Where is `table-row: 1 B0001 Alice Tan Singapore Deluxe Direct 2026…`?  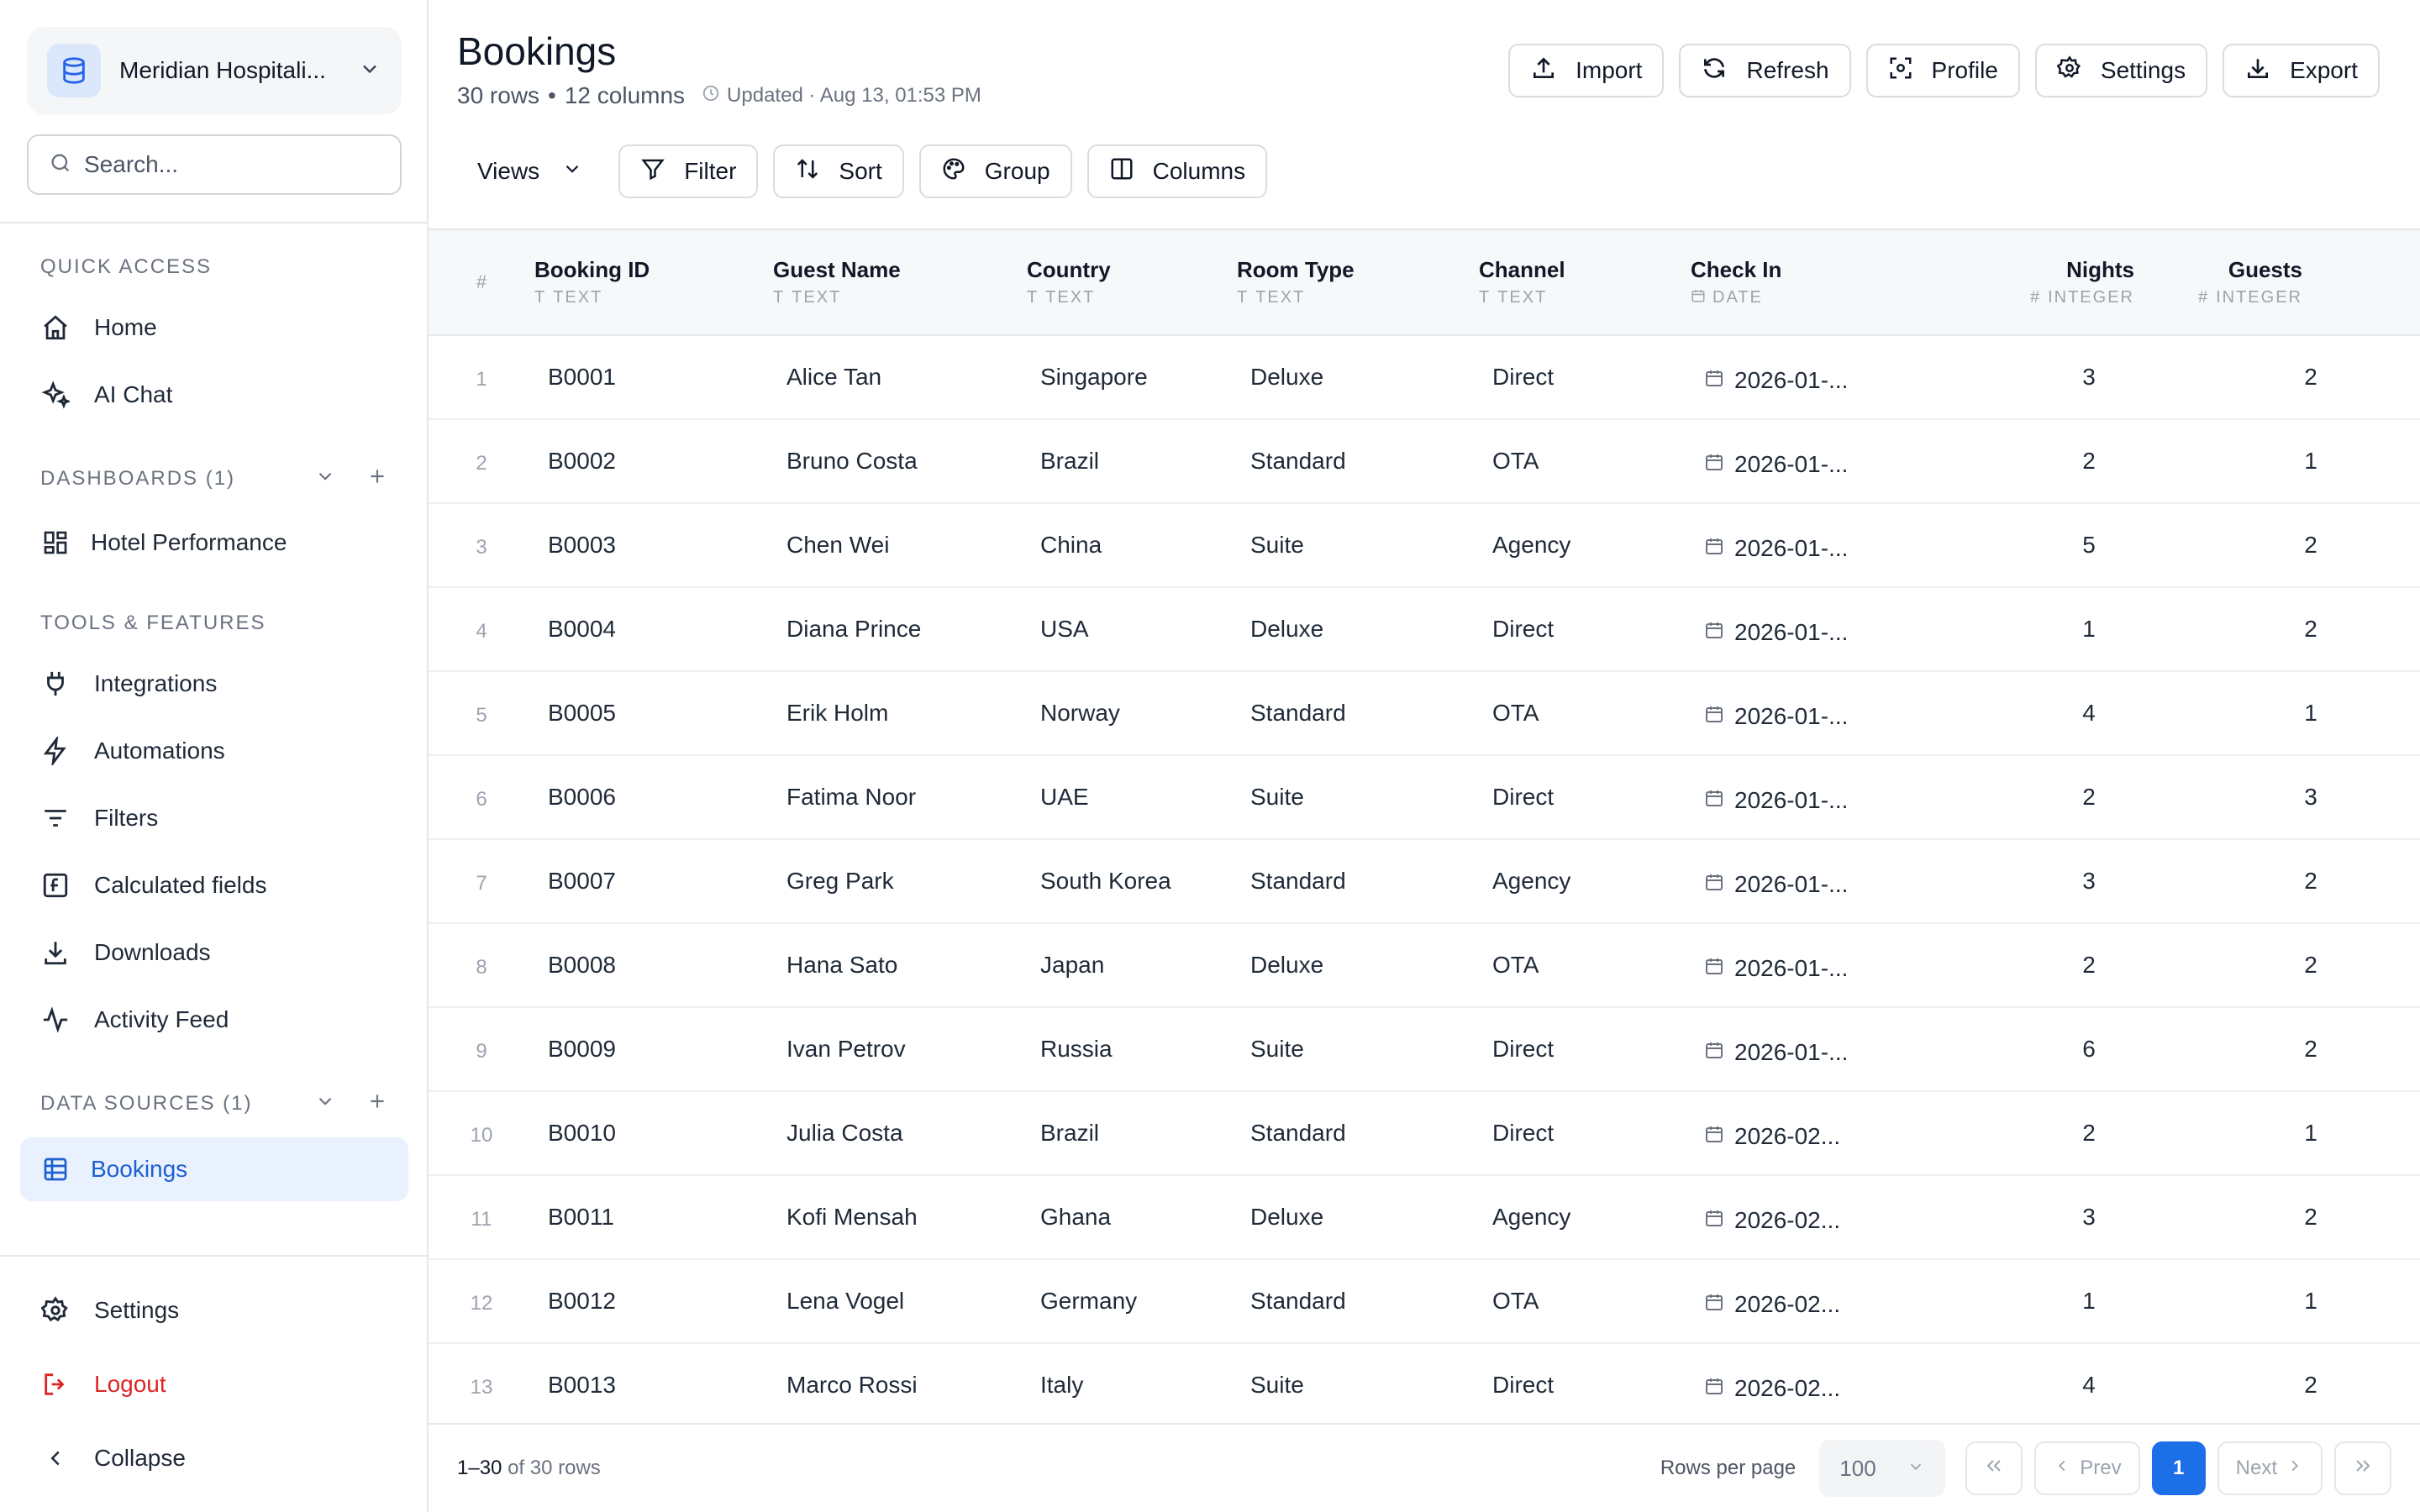 table-row: 1 B0001 Alice Tan Singapore Deluxe Direct 2026… is located at coordinates (1424, 377).